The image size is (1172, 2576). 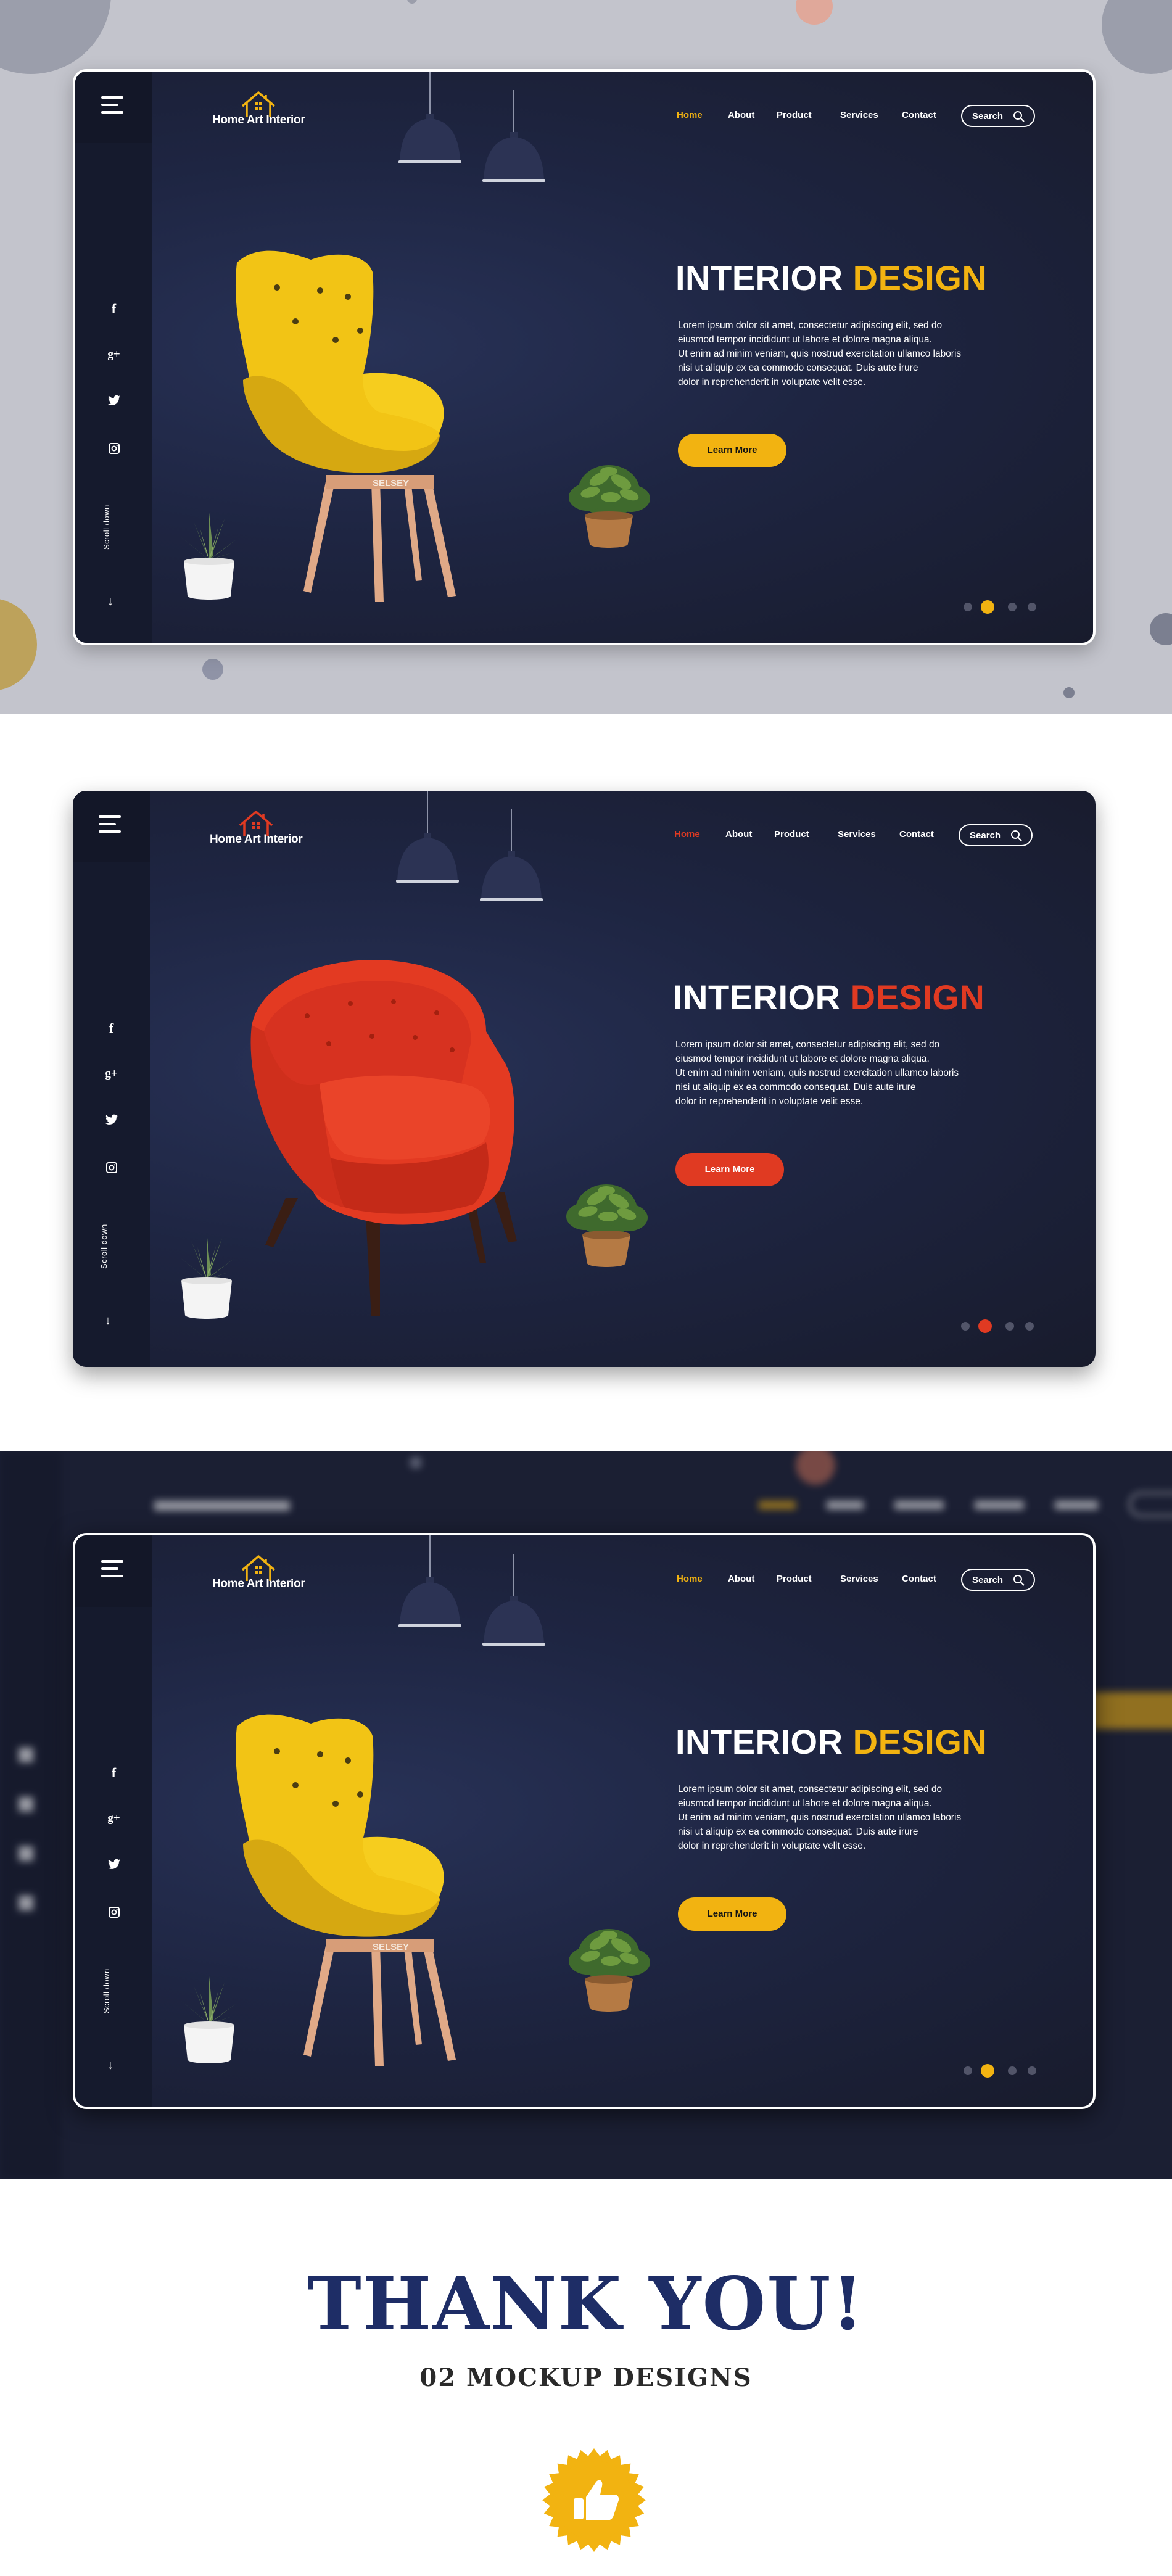 I want to click on potted-plant-right, so click(x=607, y=1225).